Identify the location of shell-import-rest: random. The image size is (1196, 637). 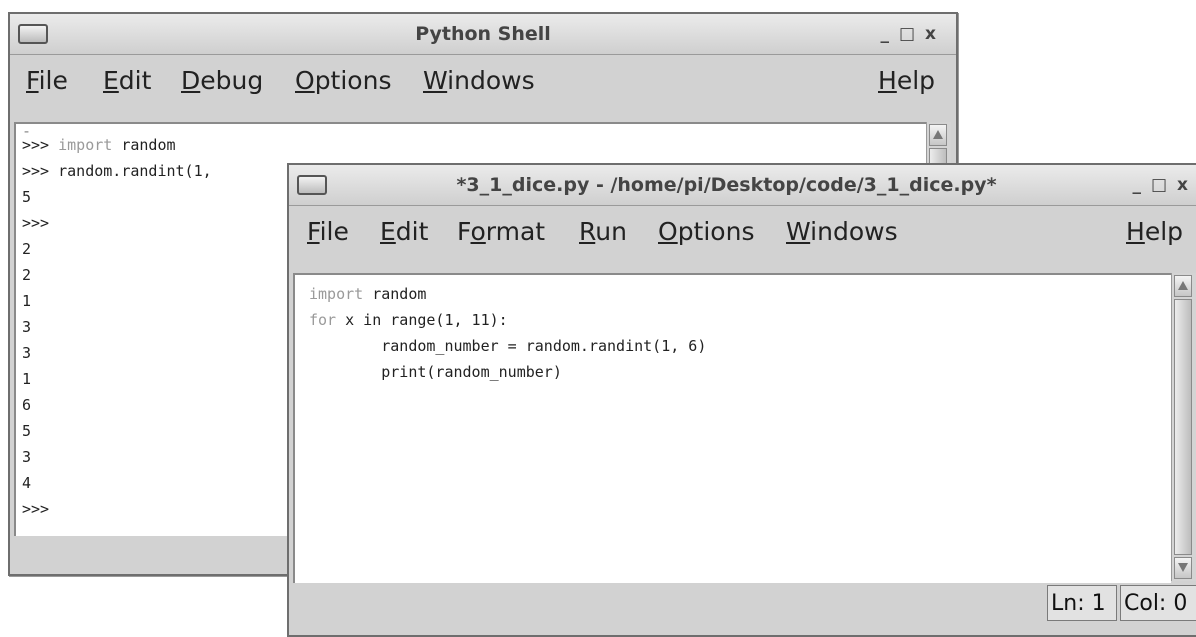
(144, 145).